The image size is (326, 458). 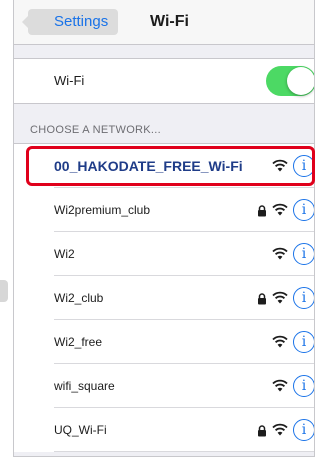 What do you see at coordinates (64, 254) in the screenshot?
I see `network-name: Wi2` at bounding box center [64, 254].